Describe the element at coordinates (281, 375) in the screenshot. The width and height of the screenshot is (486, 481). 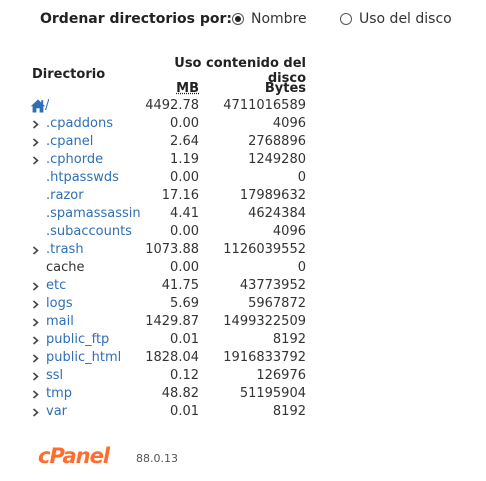
I see `bytes-value: 126976` at that location.